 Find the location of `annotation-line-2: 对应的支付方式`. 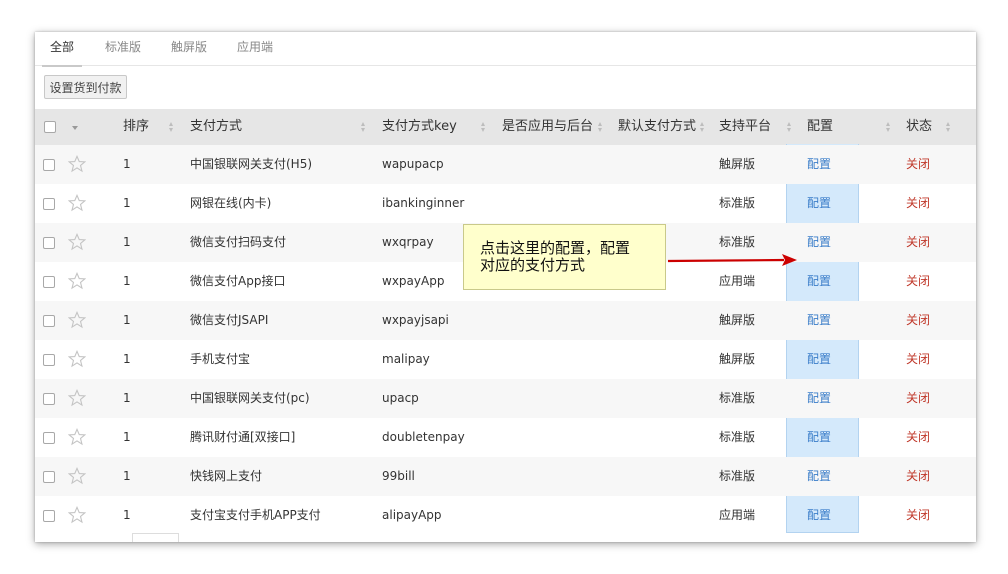

annotation-line-2: 对应的支付方式 is located at coordinates (533, 265).